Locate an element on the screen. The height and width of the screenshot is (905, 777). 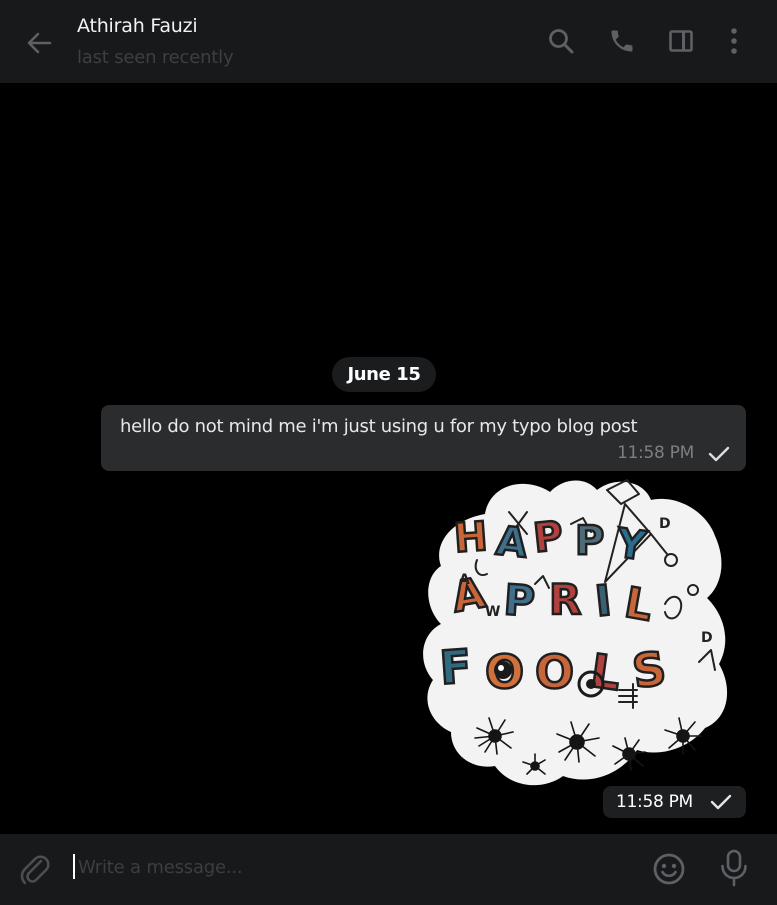
svg-text: W is located at coordinates (492, 612).